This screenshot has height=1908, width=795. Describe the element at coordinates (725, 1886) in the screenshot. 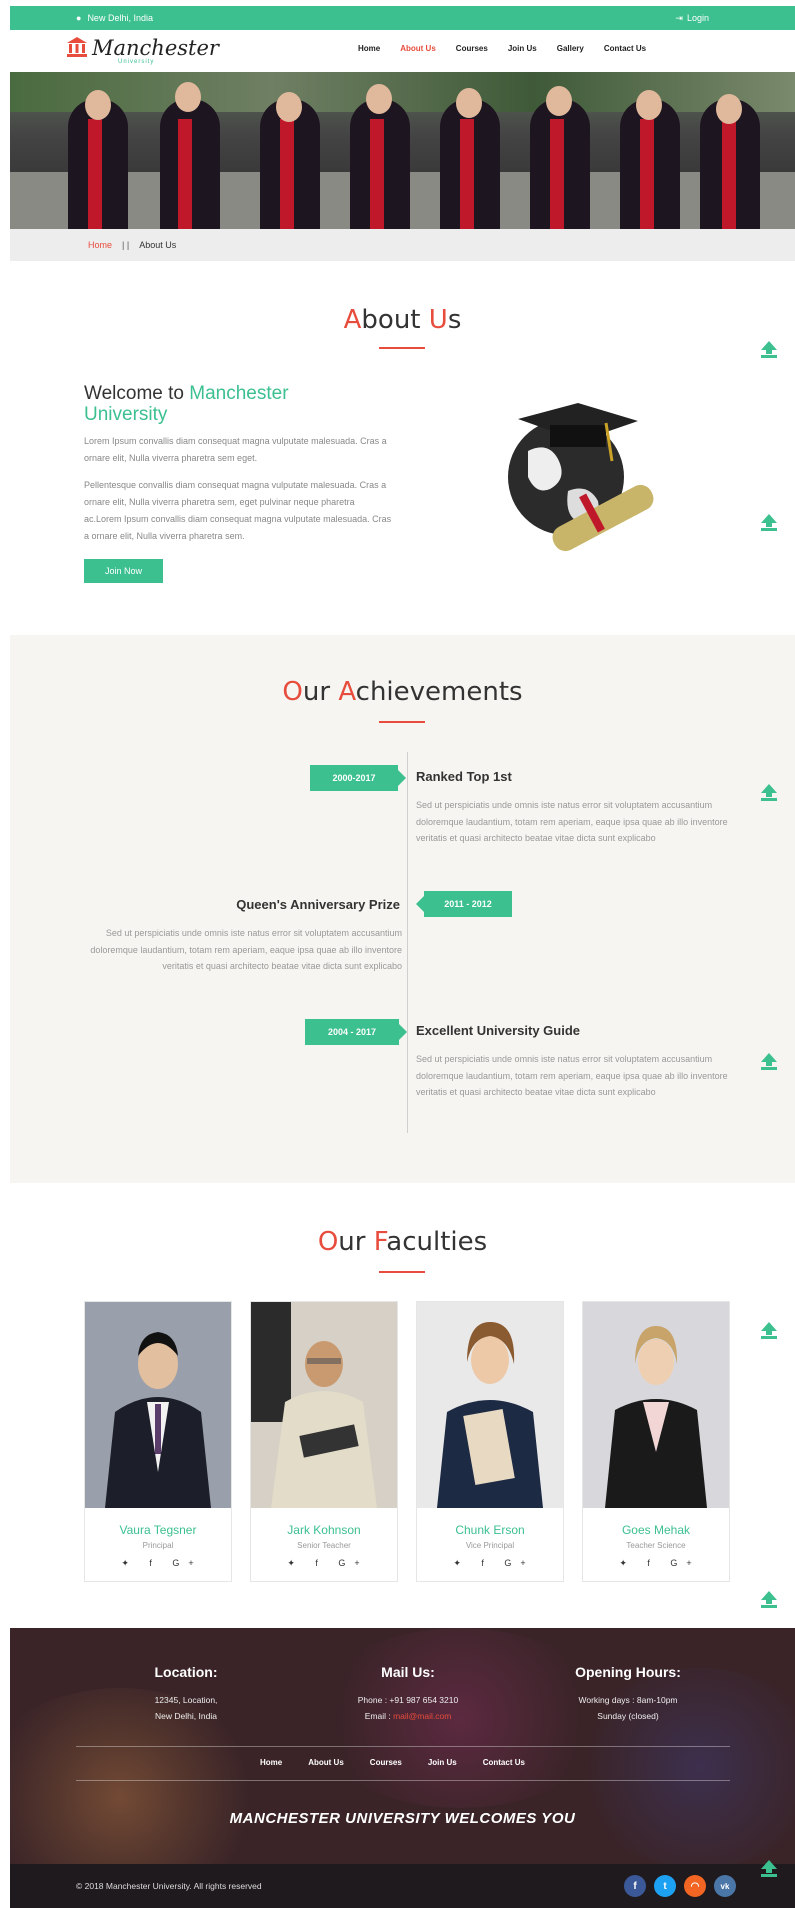

I see `vk-icon: vk` at that location.